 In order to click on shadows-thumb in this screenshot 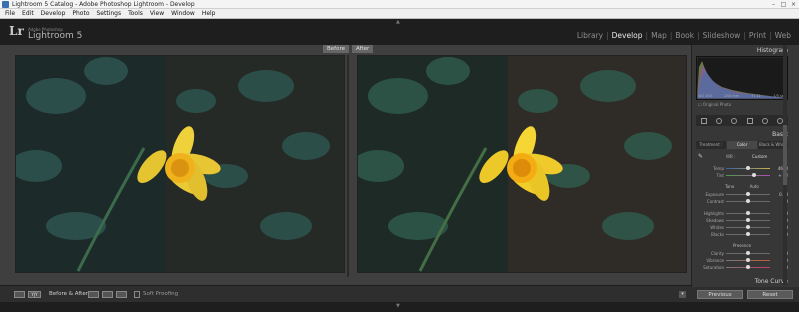, I will do `click(748, 220)`.